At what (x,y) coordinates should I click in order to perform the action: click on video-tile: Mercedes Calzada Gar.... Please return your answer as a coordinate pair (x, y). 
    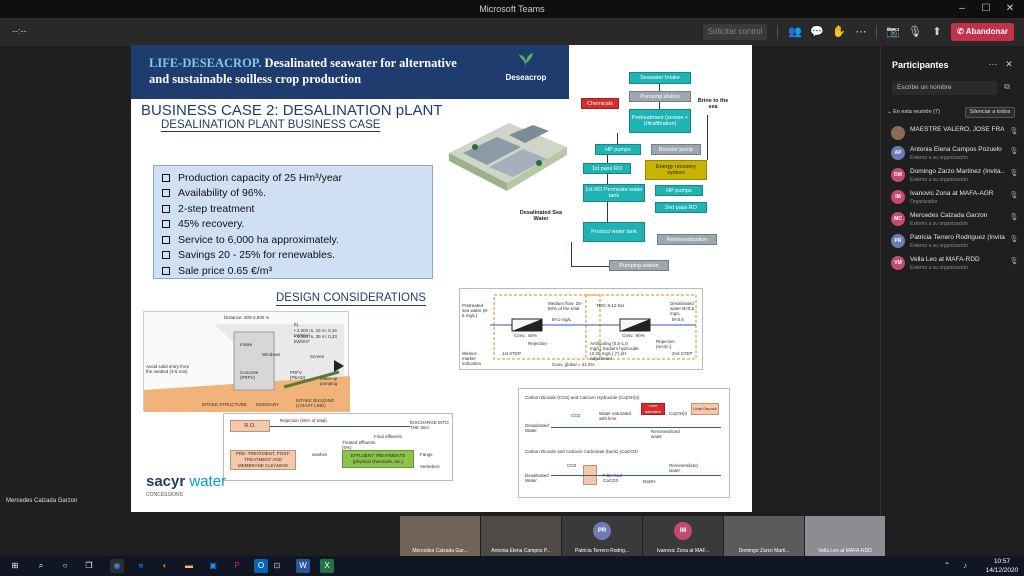
    Looking at the image, I should click on (440, 536).